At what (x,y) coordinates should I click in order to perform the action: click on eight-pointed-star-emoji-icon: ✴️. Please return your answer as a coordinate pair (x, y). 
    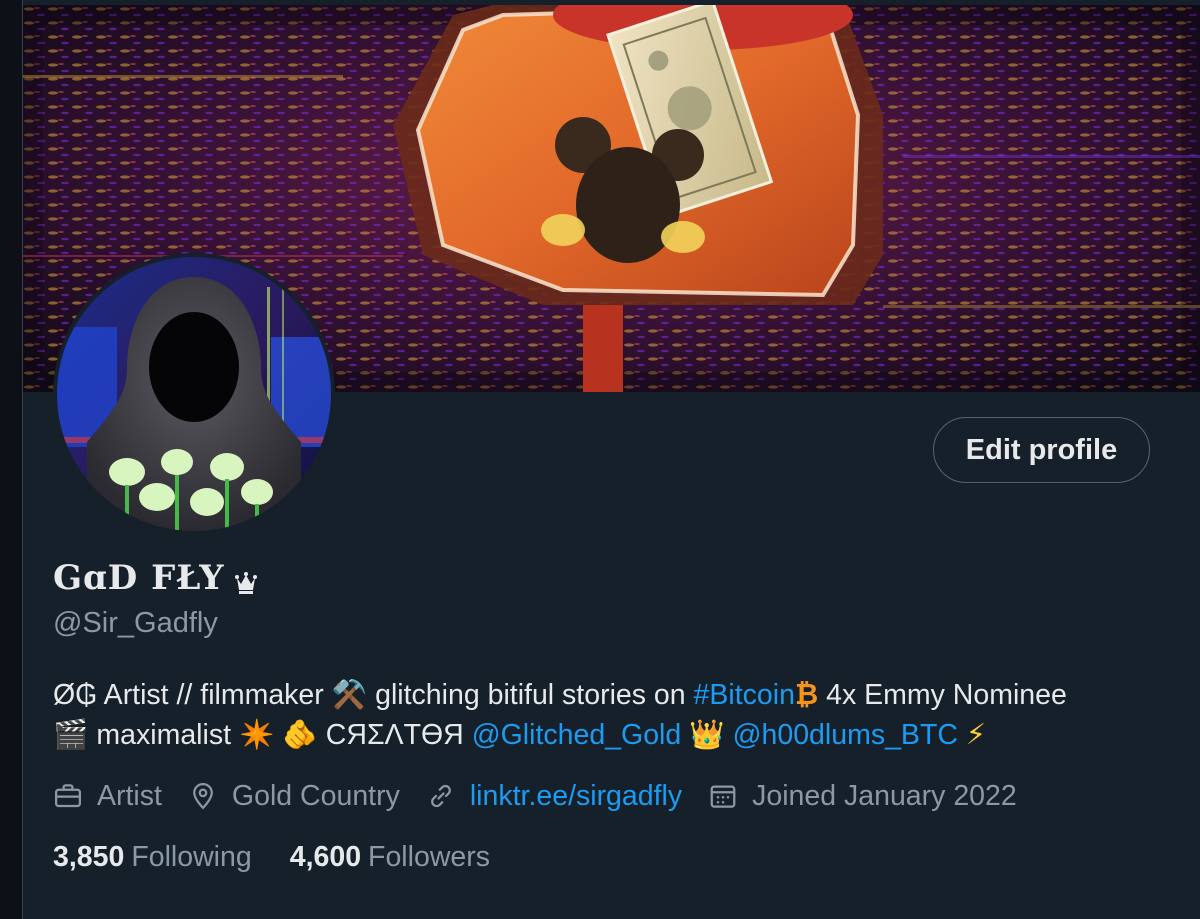
    Looking at the image, I should click on (256, 734).